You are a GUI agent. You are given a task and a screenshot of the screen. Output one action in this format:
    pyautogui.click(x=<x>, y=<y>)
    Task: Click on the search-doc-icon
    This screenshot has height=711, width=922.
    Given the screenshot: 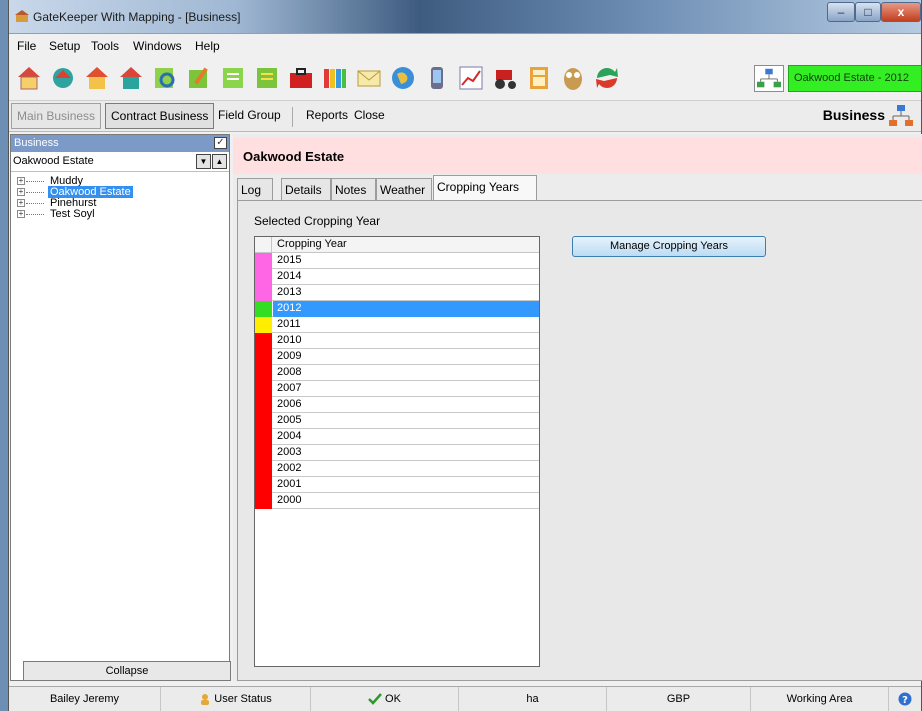 What is the action you would take?
    pyautogui.click(x=165, y=78)
    